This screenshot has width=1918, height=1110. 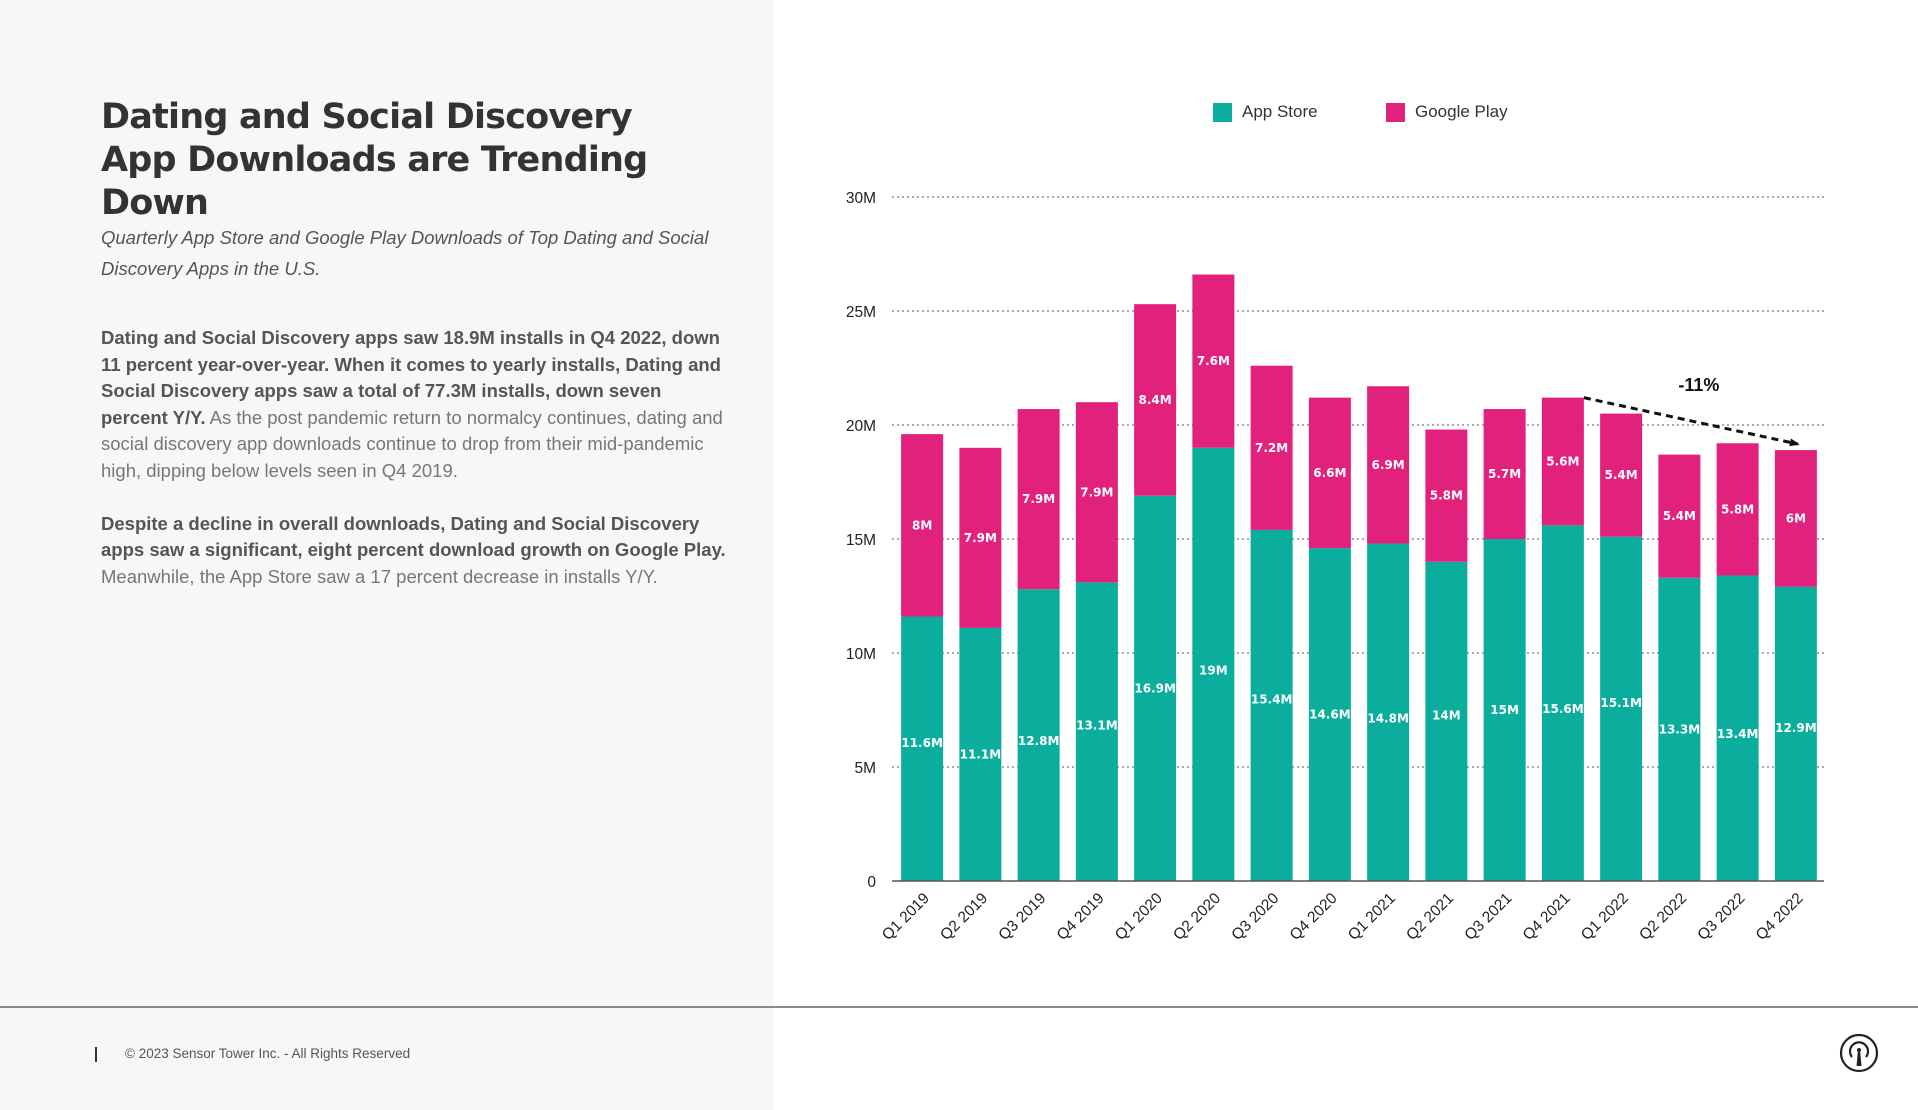 What do you see at coordinates (1504, 710) in the screenshot?
I see `value-label-app-store: 15M` at bounding box center [1504, 710].